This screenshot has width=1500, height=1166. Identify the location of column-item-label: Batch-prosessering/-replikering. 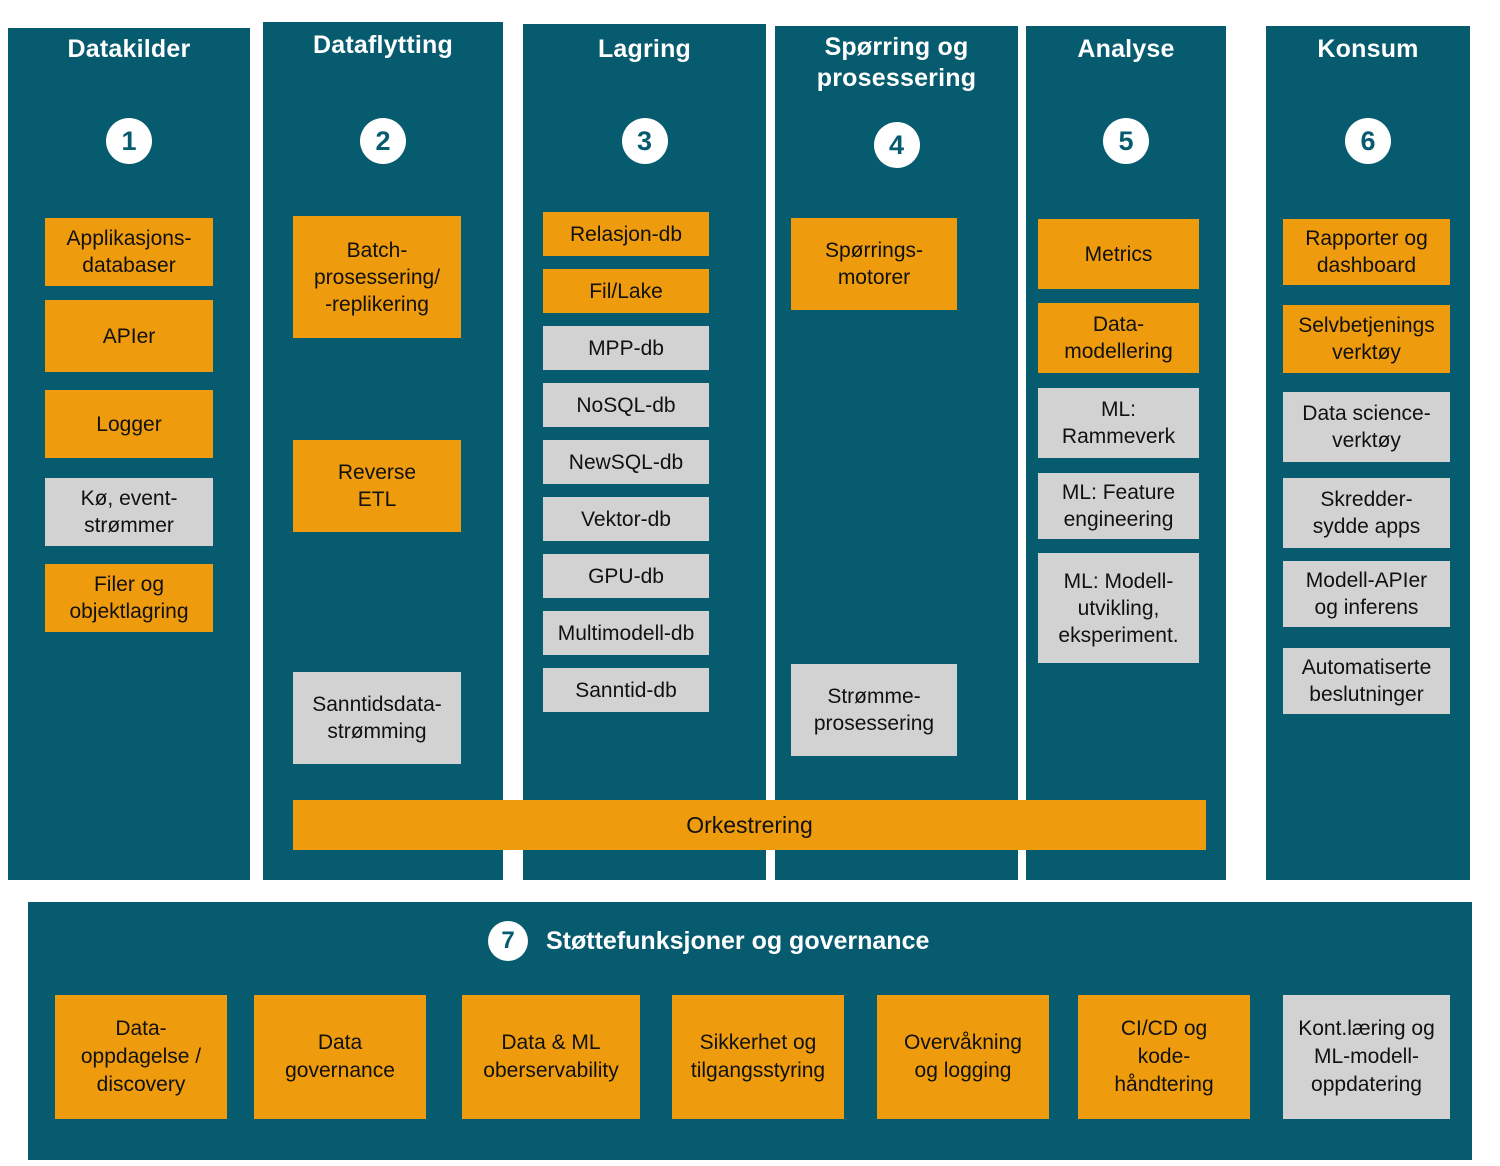
(377, 277).